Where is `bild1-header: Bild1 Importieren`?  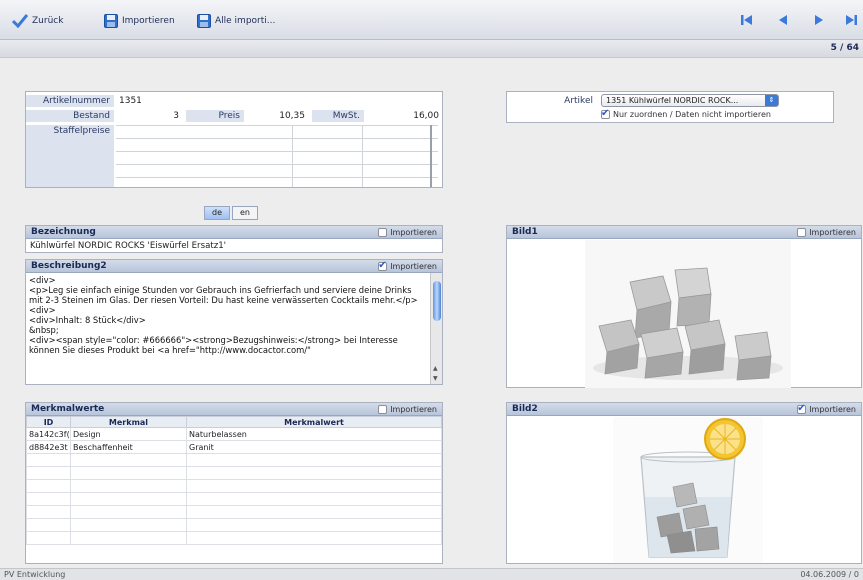
bild1-header: Bild1 Importieren is located at coordinates (684, 232).